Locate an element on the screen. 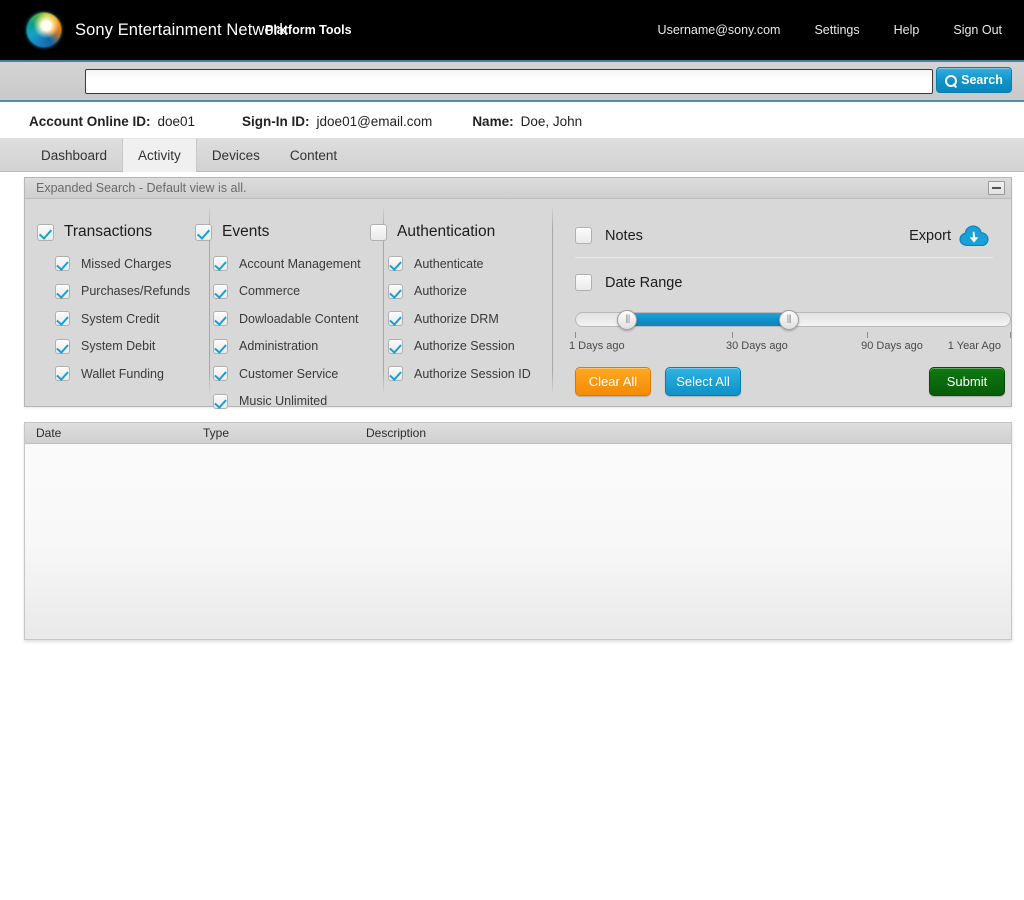  tab-label: Dashboard is located at coordinates (74, 155).